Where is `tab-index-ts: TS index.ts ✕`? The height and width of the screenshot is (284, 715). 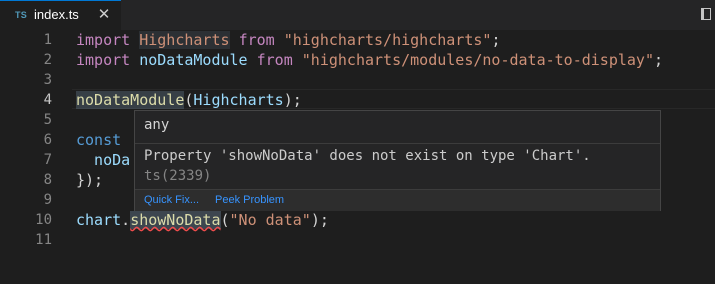
tab-index-ts: TS index.ts ✕ is located at coordinates (60, 15).